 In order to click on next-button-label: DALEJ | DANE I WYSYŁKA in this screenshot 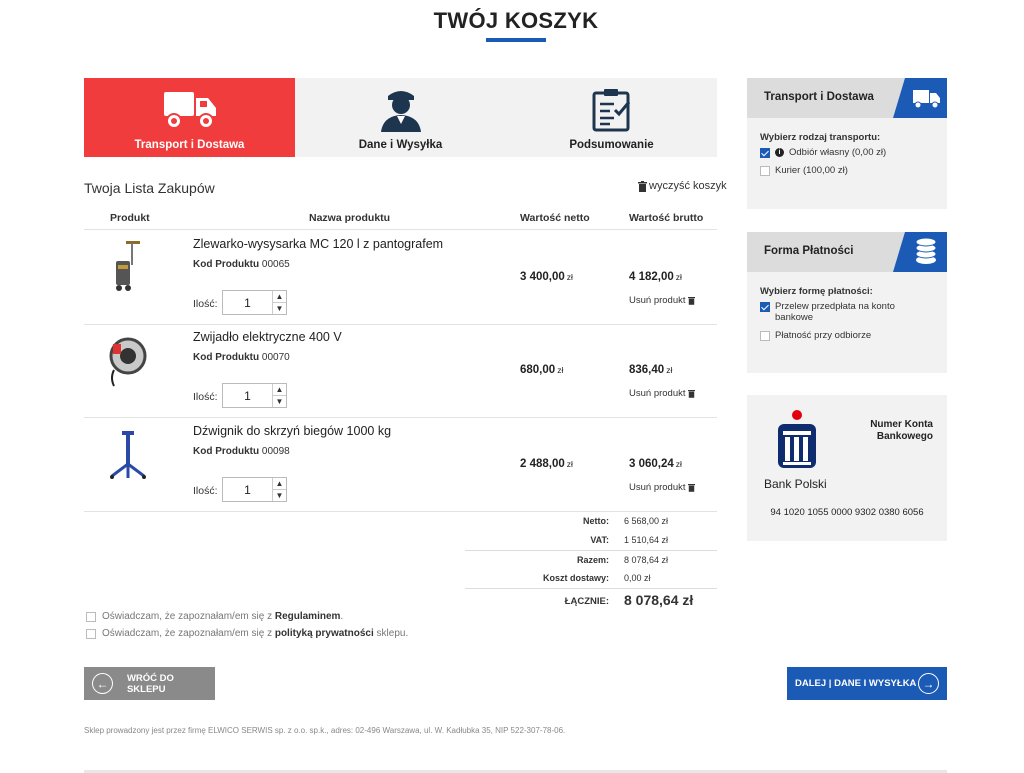, I will do `click(856, 683)`.